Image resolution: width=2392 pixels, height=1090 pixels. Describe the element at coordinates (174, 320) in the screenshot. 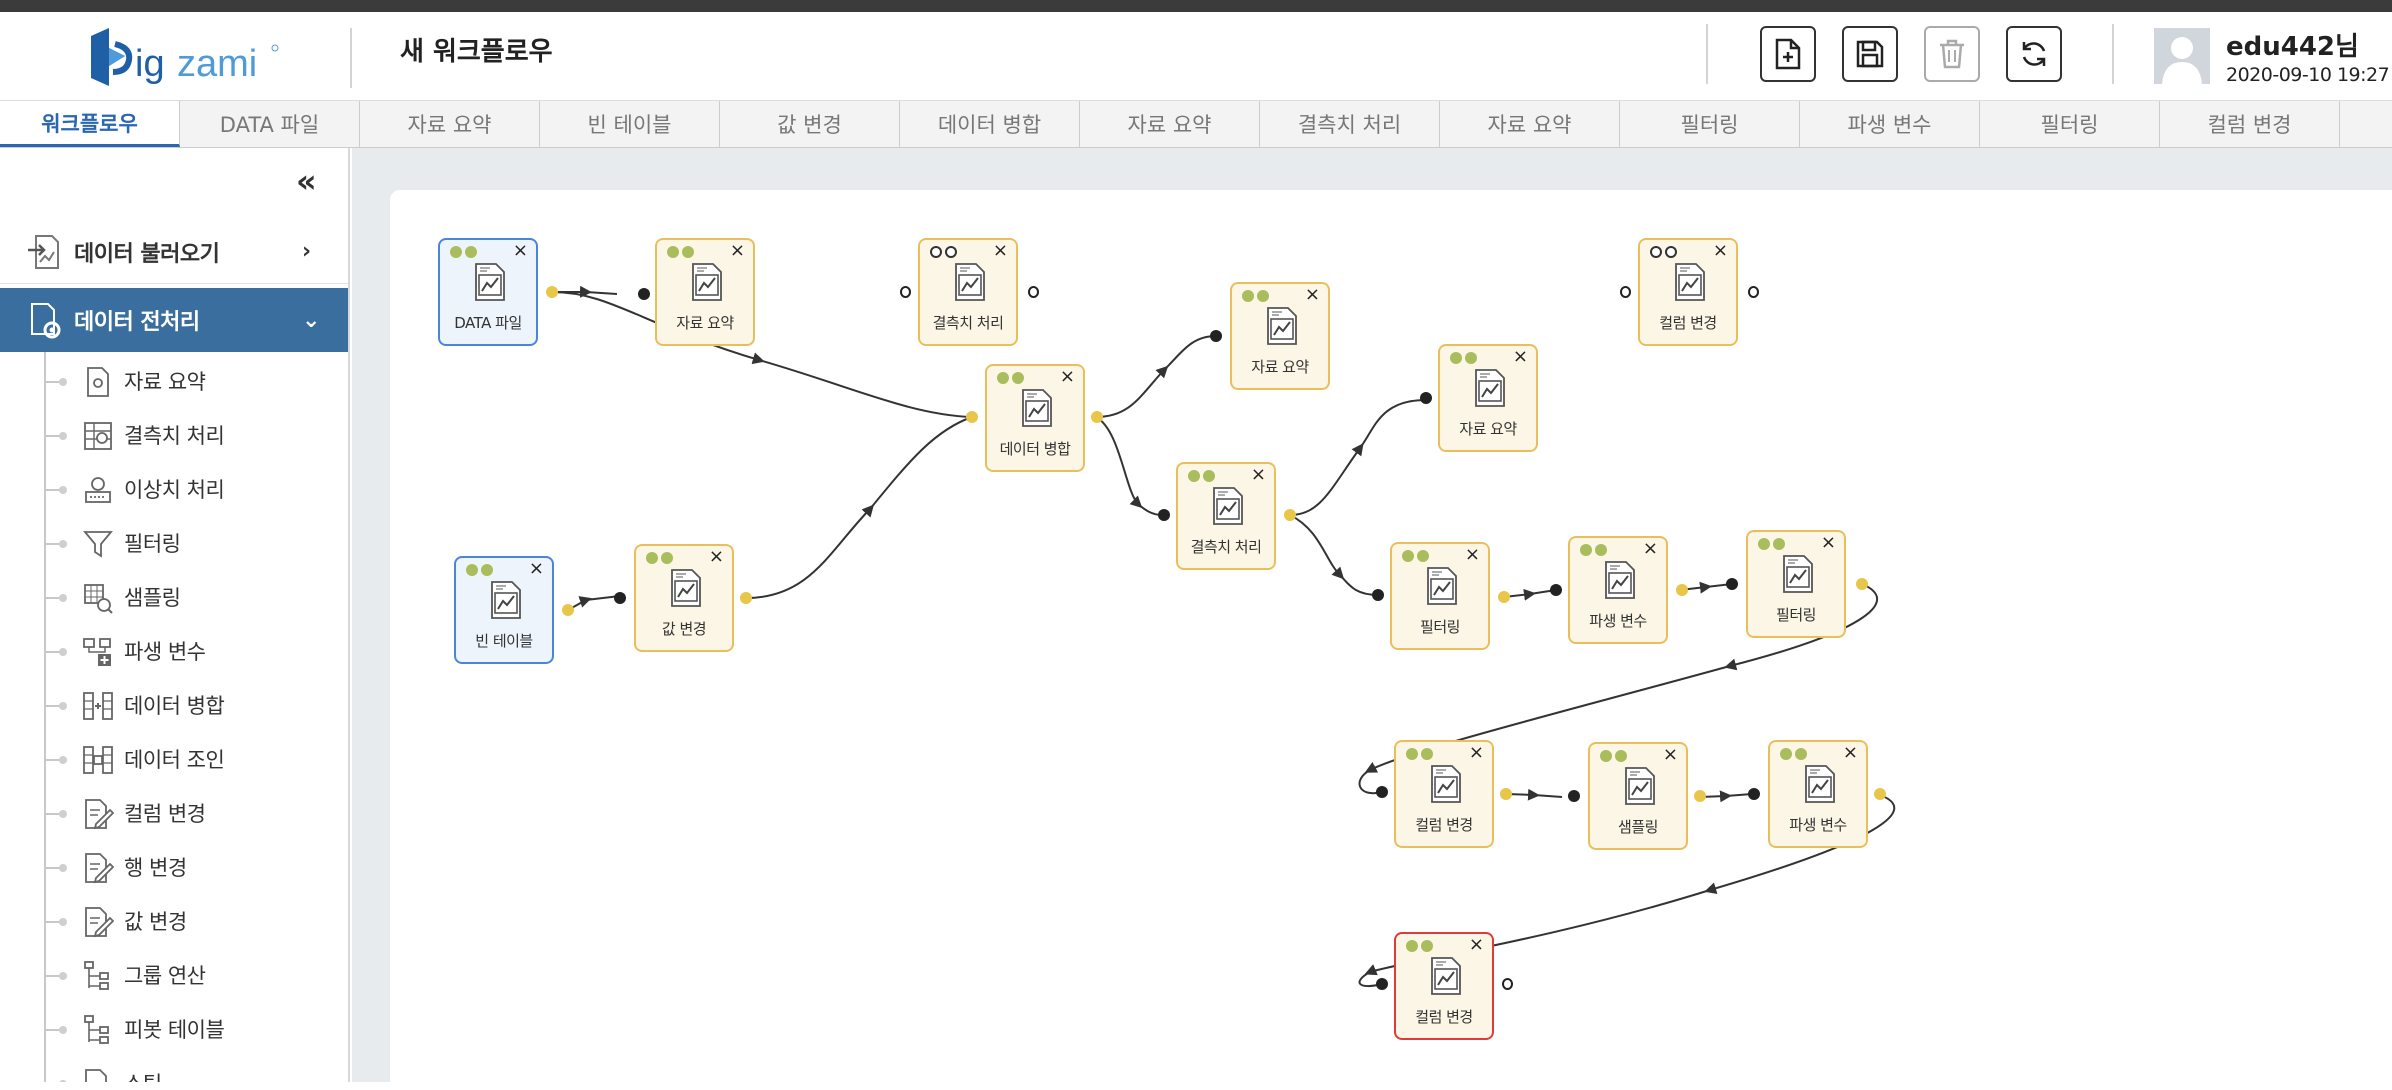

I see `sidebar-menu-preprocessing: 데이터 전처리 ⌄` at that location.